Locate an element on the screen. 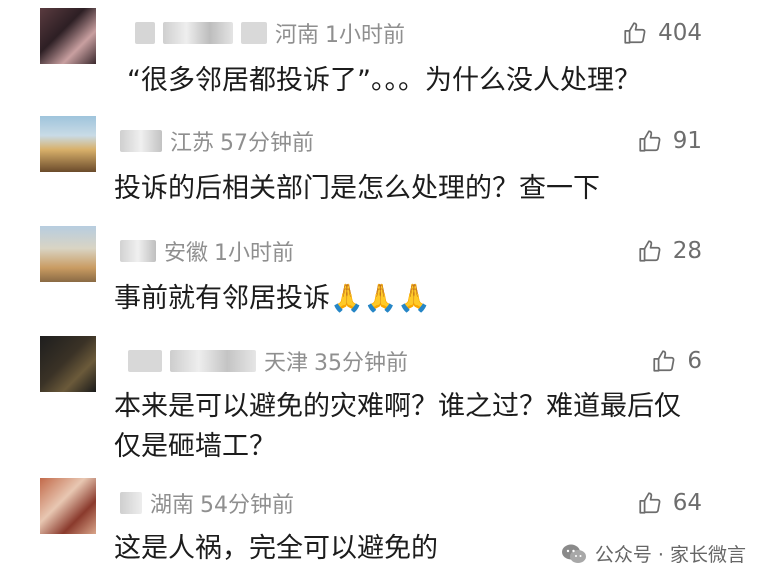 The height and width of the screenshot is (581, 768). comment-location: 湖南 is located at coordinates (172, 505).